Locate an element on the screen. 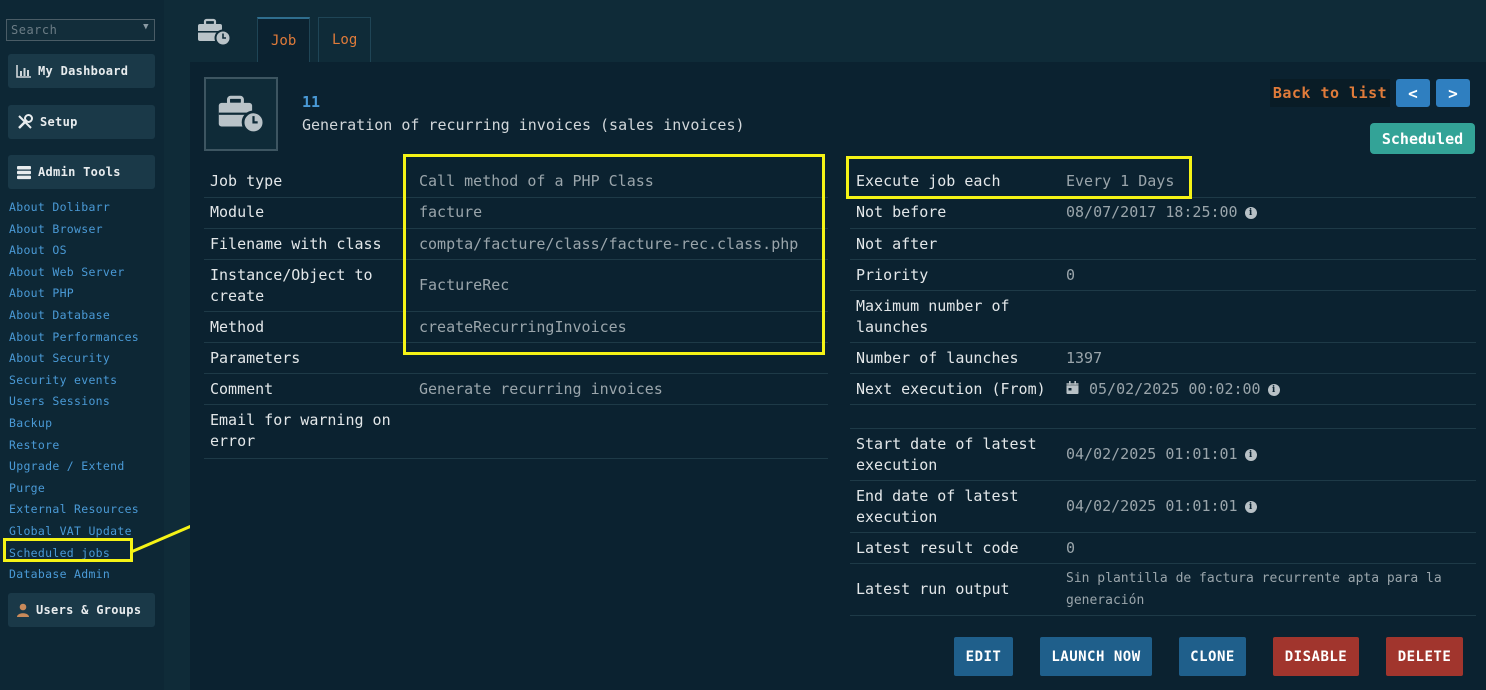 This screenshot has height=690, width=1486. value-text: 05/02/2025 00:02:00 is located at coordinates (1175, 389).